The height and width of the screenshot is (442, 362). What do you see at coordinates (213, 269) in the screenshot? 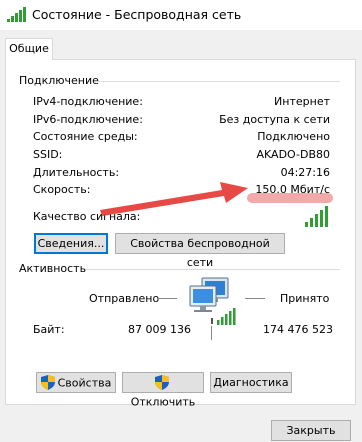
I see `activity-divider` at bounding box center [213, 269].